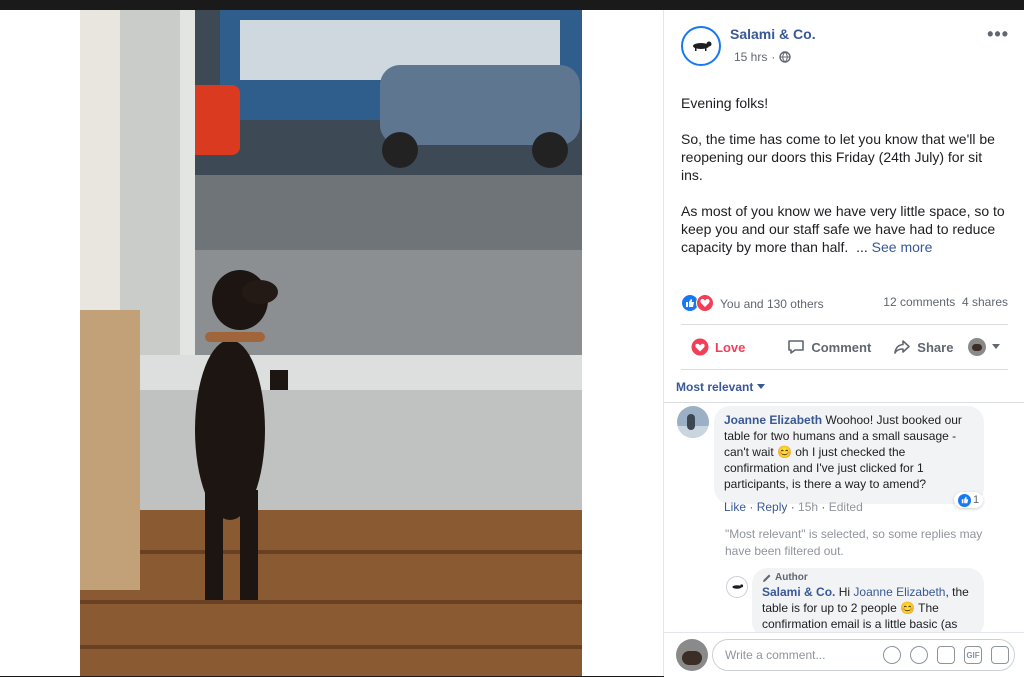 The width and height of the screenshot is (1024, 677). What do you see at coordinates (973, 655) in the screenshot?
I see `gif-icon: GIF` at bounding box center [973, 655].